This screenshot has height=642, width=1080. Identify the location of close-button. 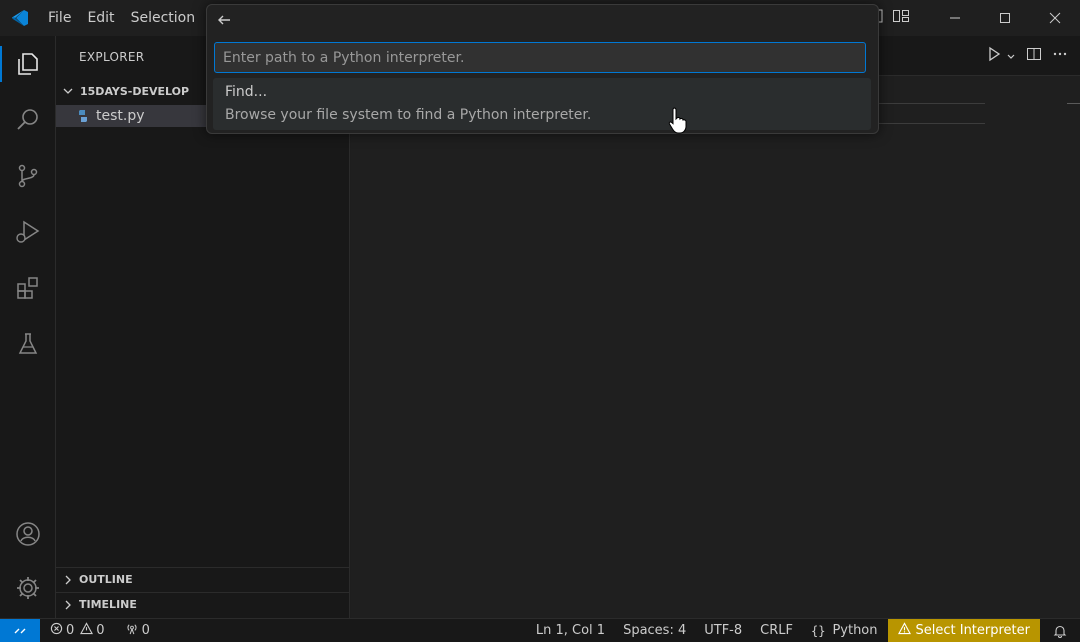
(1055, 18).